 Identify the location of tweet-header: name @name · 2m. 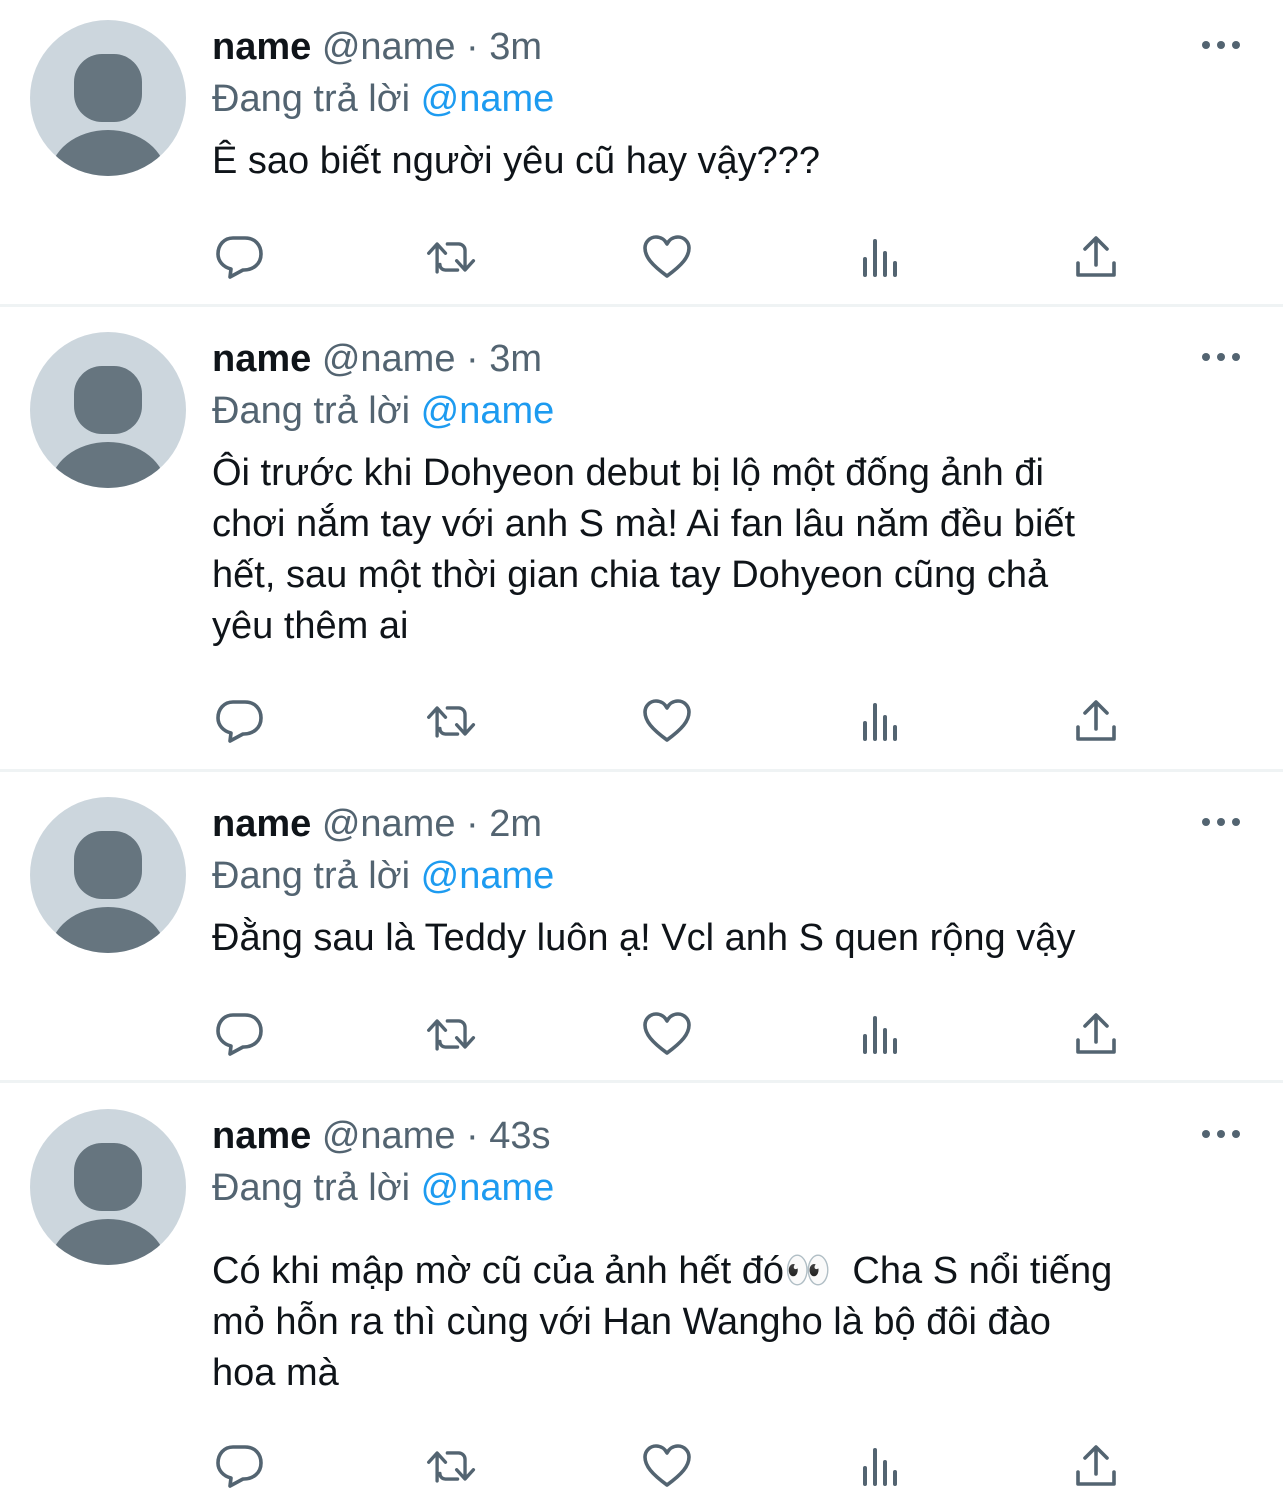
(377, 824).